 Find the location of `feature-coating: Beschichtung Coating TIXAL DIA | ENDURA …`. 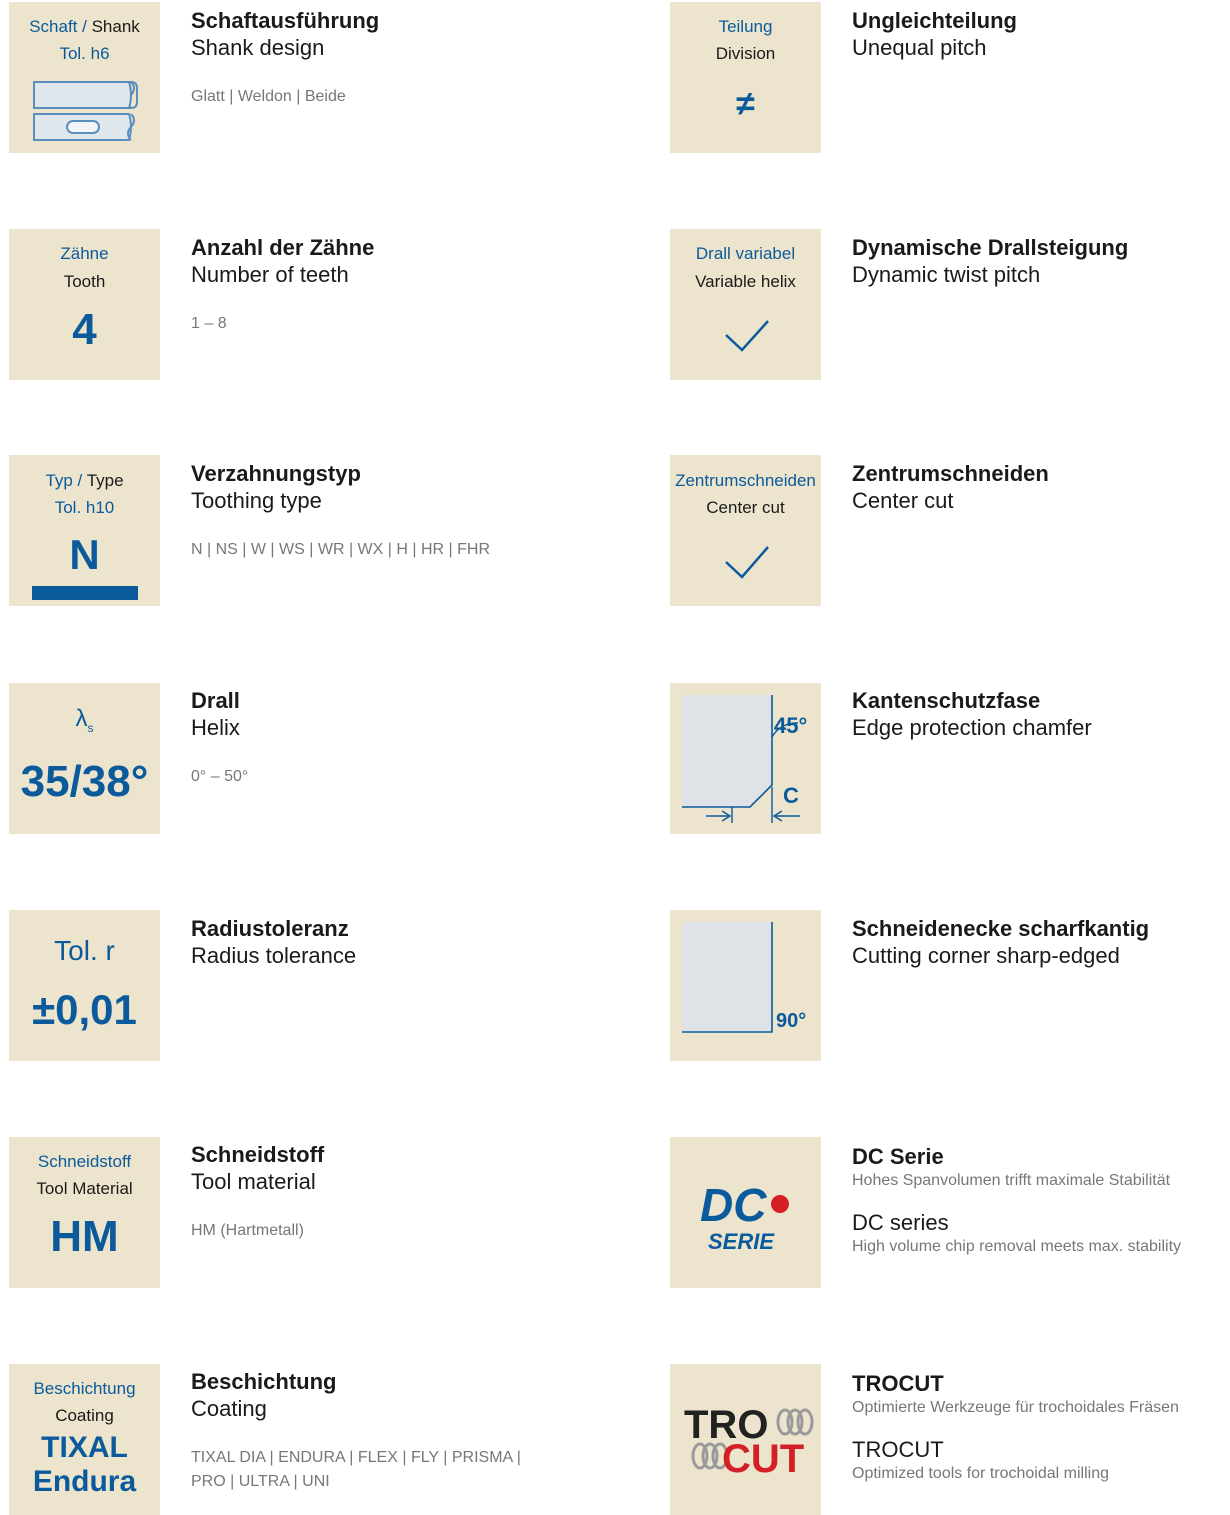

feature-coating: Beschichtung Coating TIXAL DIA | ENDURA … is located at coordinates (356, 1431).